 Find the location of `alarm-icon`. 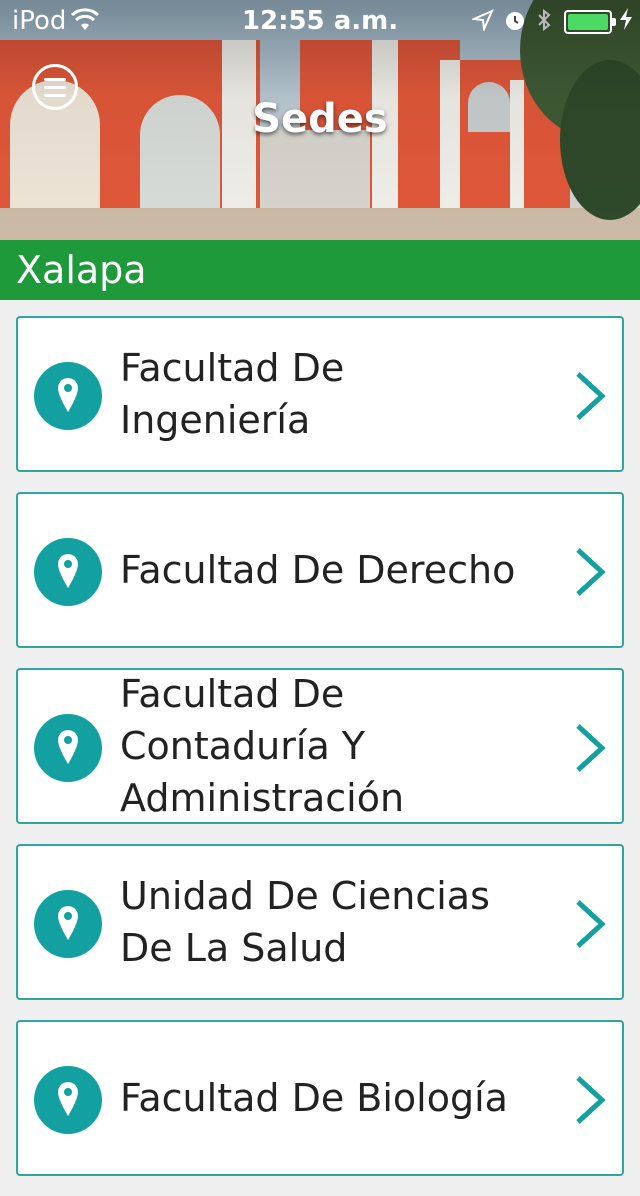

alarm-icon is located at coordinates (515, 23).